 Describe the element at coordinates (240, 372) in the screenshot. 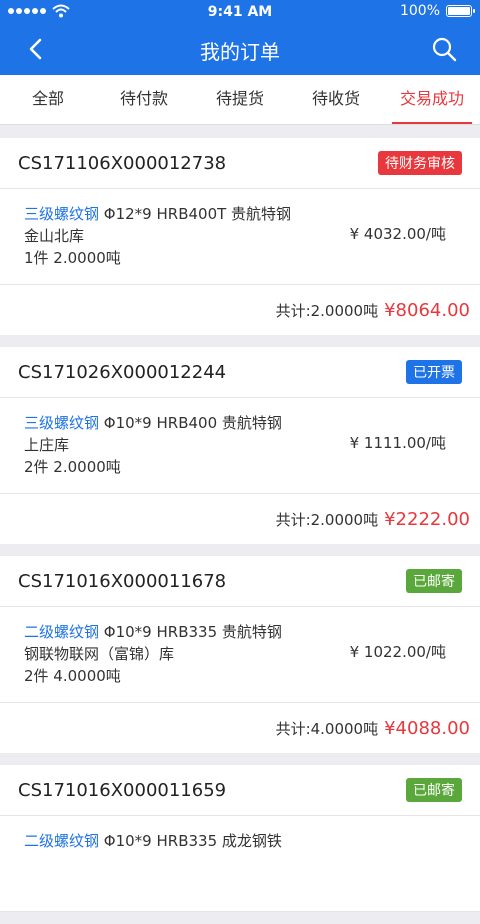

I see `order-header: CS171026X000012244 已开票` at that location.